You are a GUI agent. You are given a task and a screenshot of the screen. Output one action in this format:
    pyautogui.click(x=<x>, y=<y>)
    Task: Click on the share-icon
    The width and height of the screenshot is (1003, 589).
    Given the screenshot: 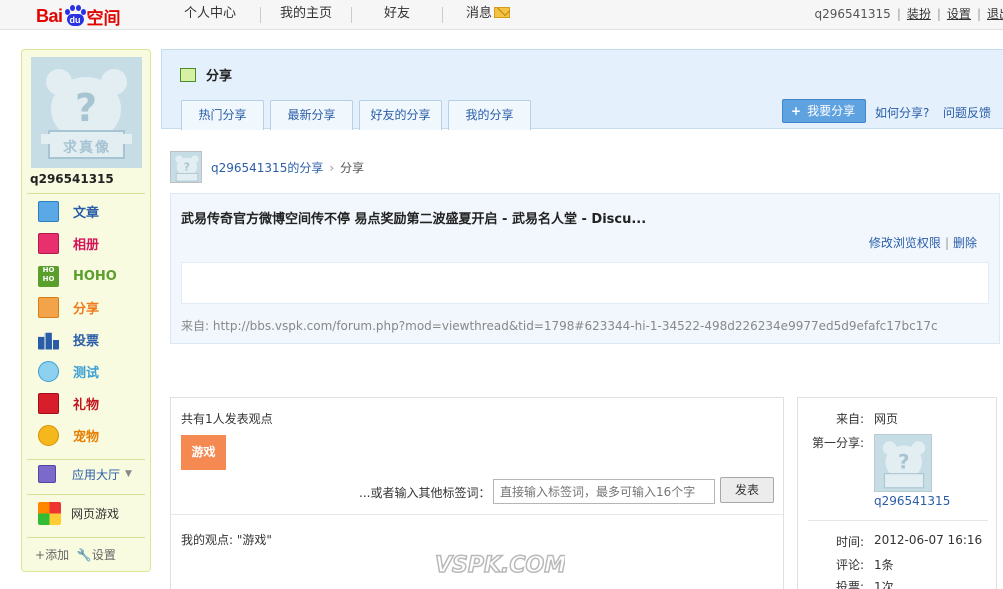 What is the action you would take?
    pyautogui.click(x=48, y=307)
    